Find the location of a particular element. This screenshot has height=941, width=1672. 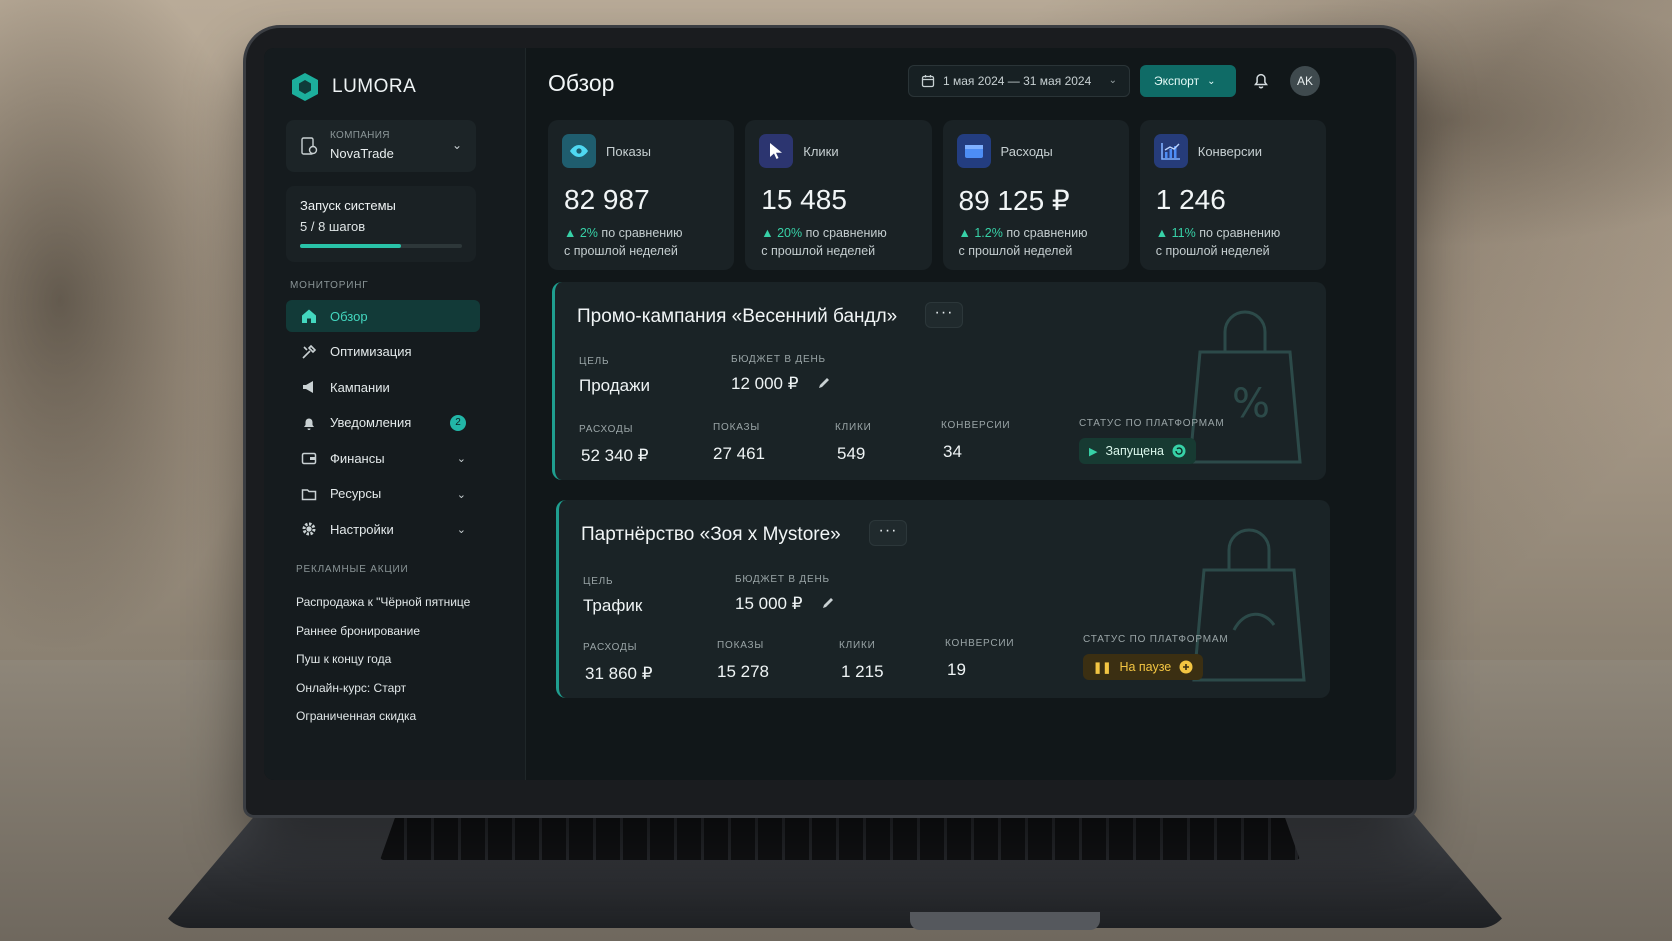

sidebar-item-optimization: Оптимизация is located at coordinates (383, 352).